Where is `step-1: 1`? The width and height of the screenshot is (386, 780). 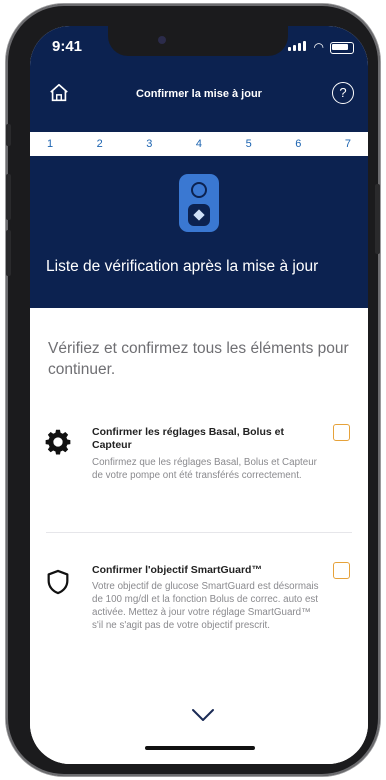 step-1: 1 is located at coordinates (50, 144).